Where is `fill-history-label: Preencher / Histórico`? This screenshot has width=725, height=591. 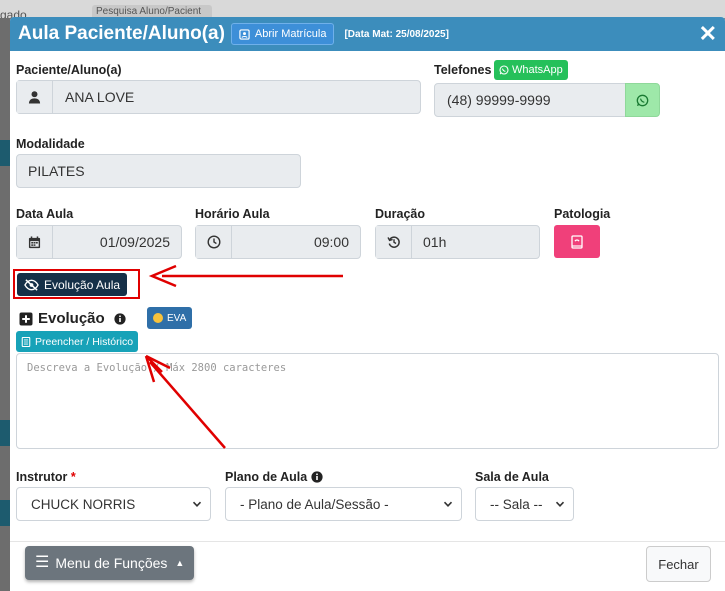 fill-history-label: Preencher / Histórico is located at coordinates (84, 341).